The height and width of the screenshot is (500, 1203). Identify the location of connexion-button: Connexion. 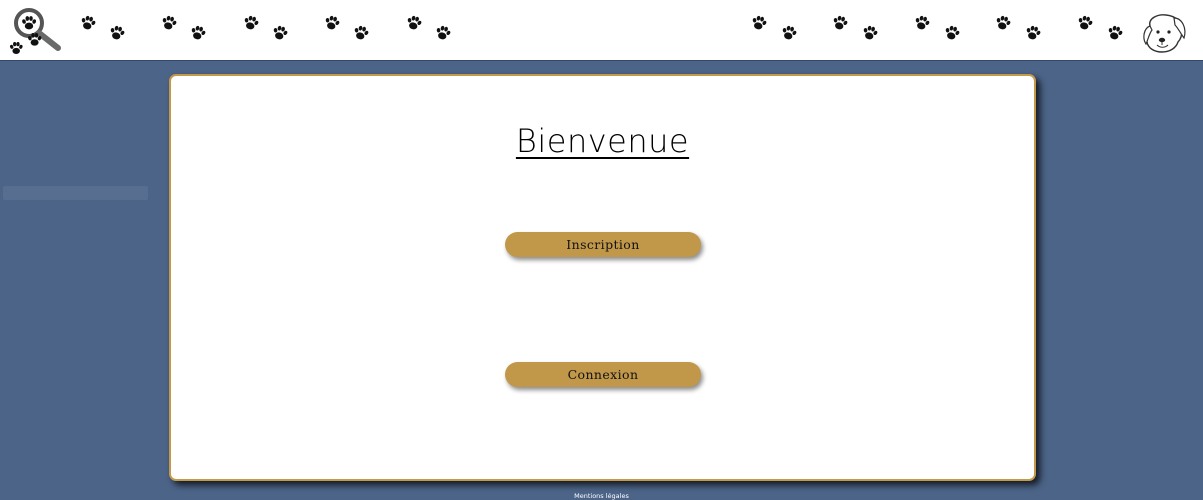
(603, 374).